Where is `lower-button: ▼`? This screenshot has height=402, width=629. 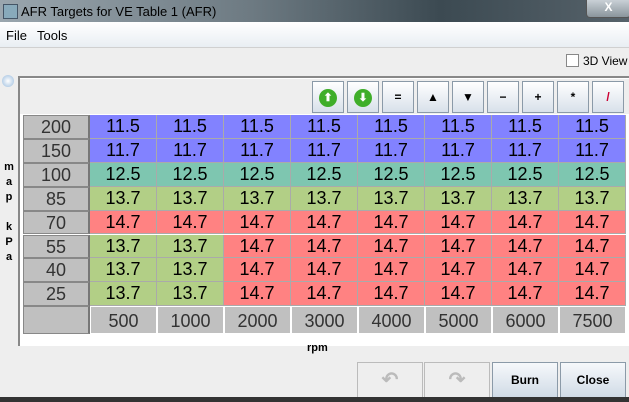
lower-button: ▼ is located at coordinates (468, 97).